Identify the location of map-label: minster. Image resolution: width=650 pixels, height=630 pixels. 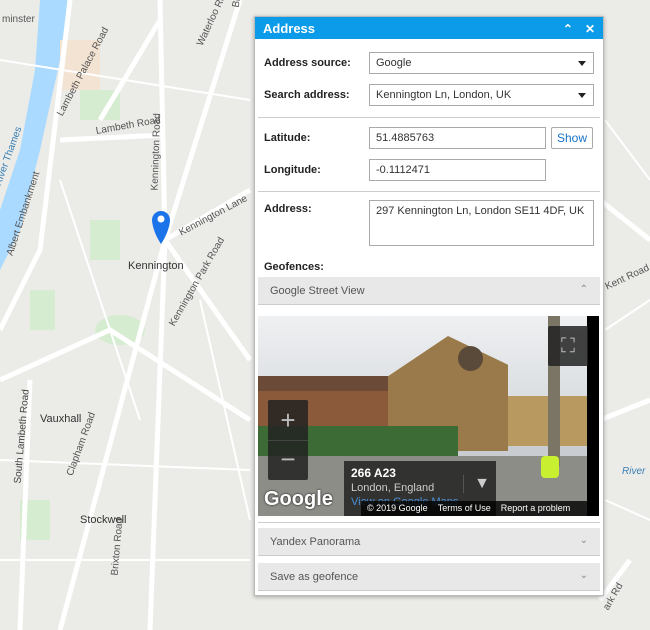
(18, 19).